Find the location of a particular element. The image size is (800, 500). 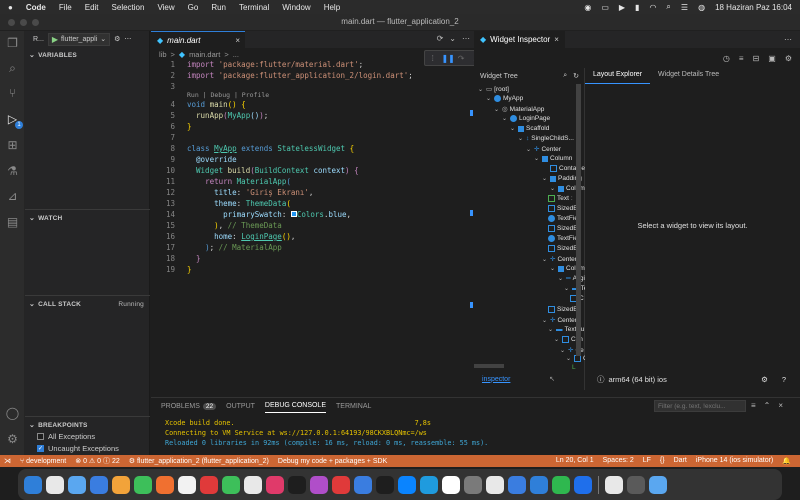

tab-widget-inspector: ◆ Widget Inspector × is located at coordinates (519, 39).